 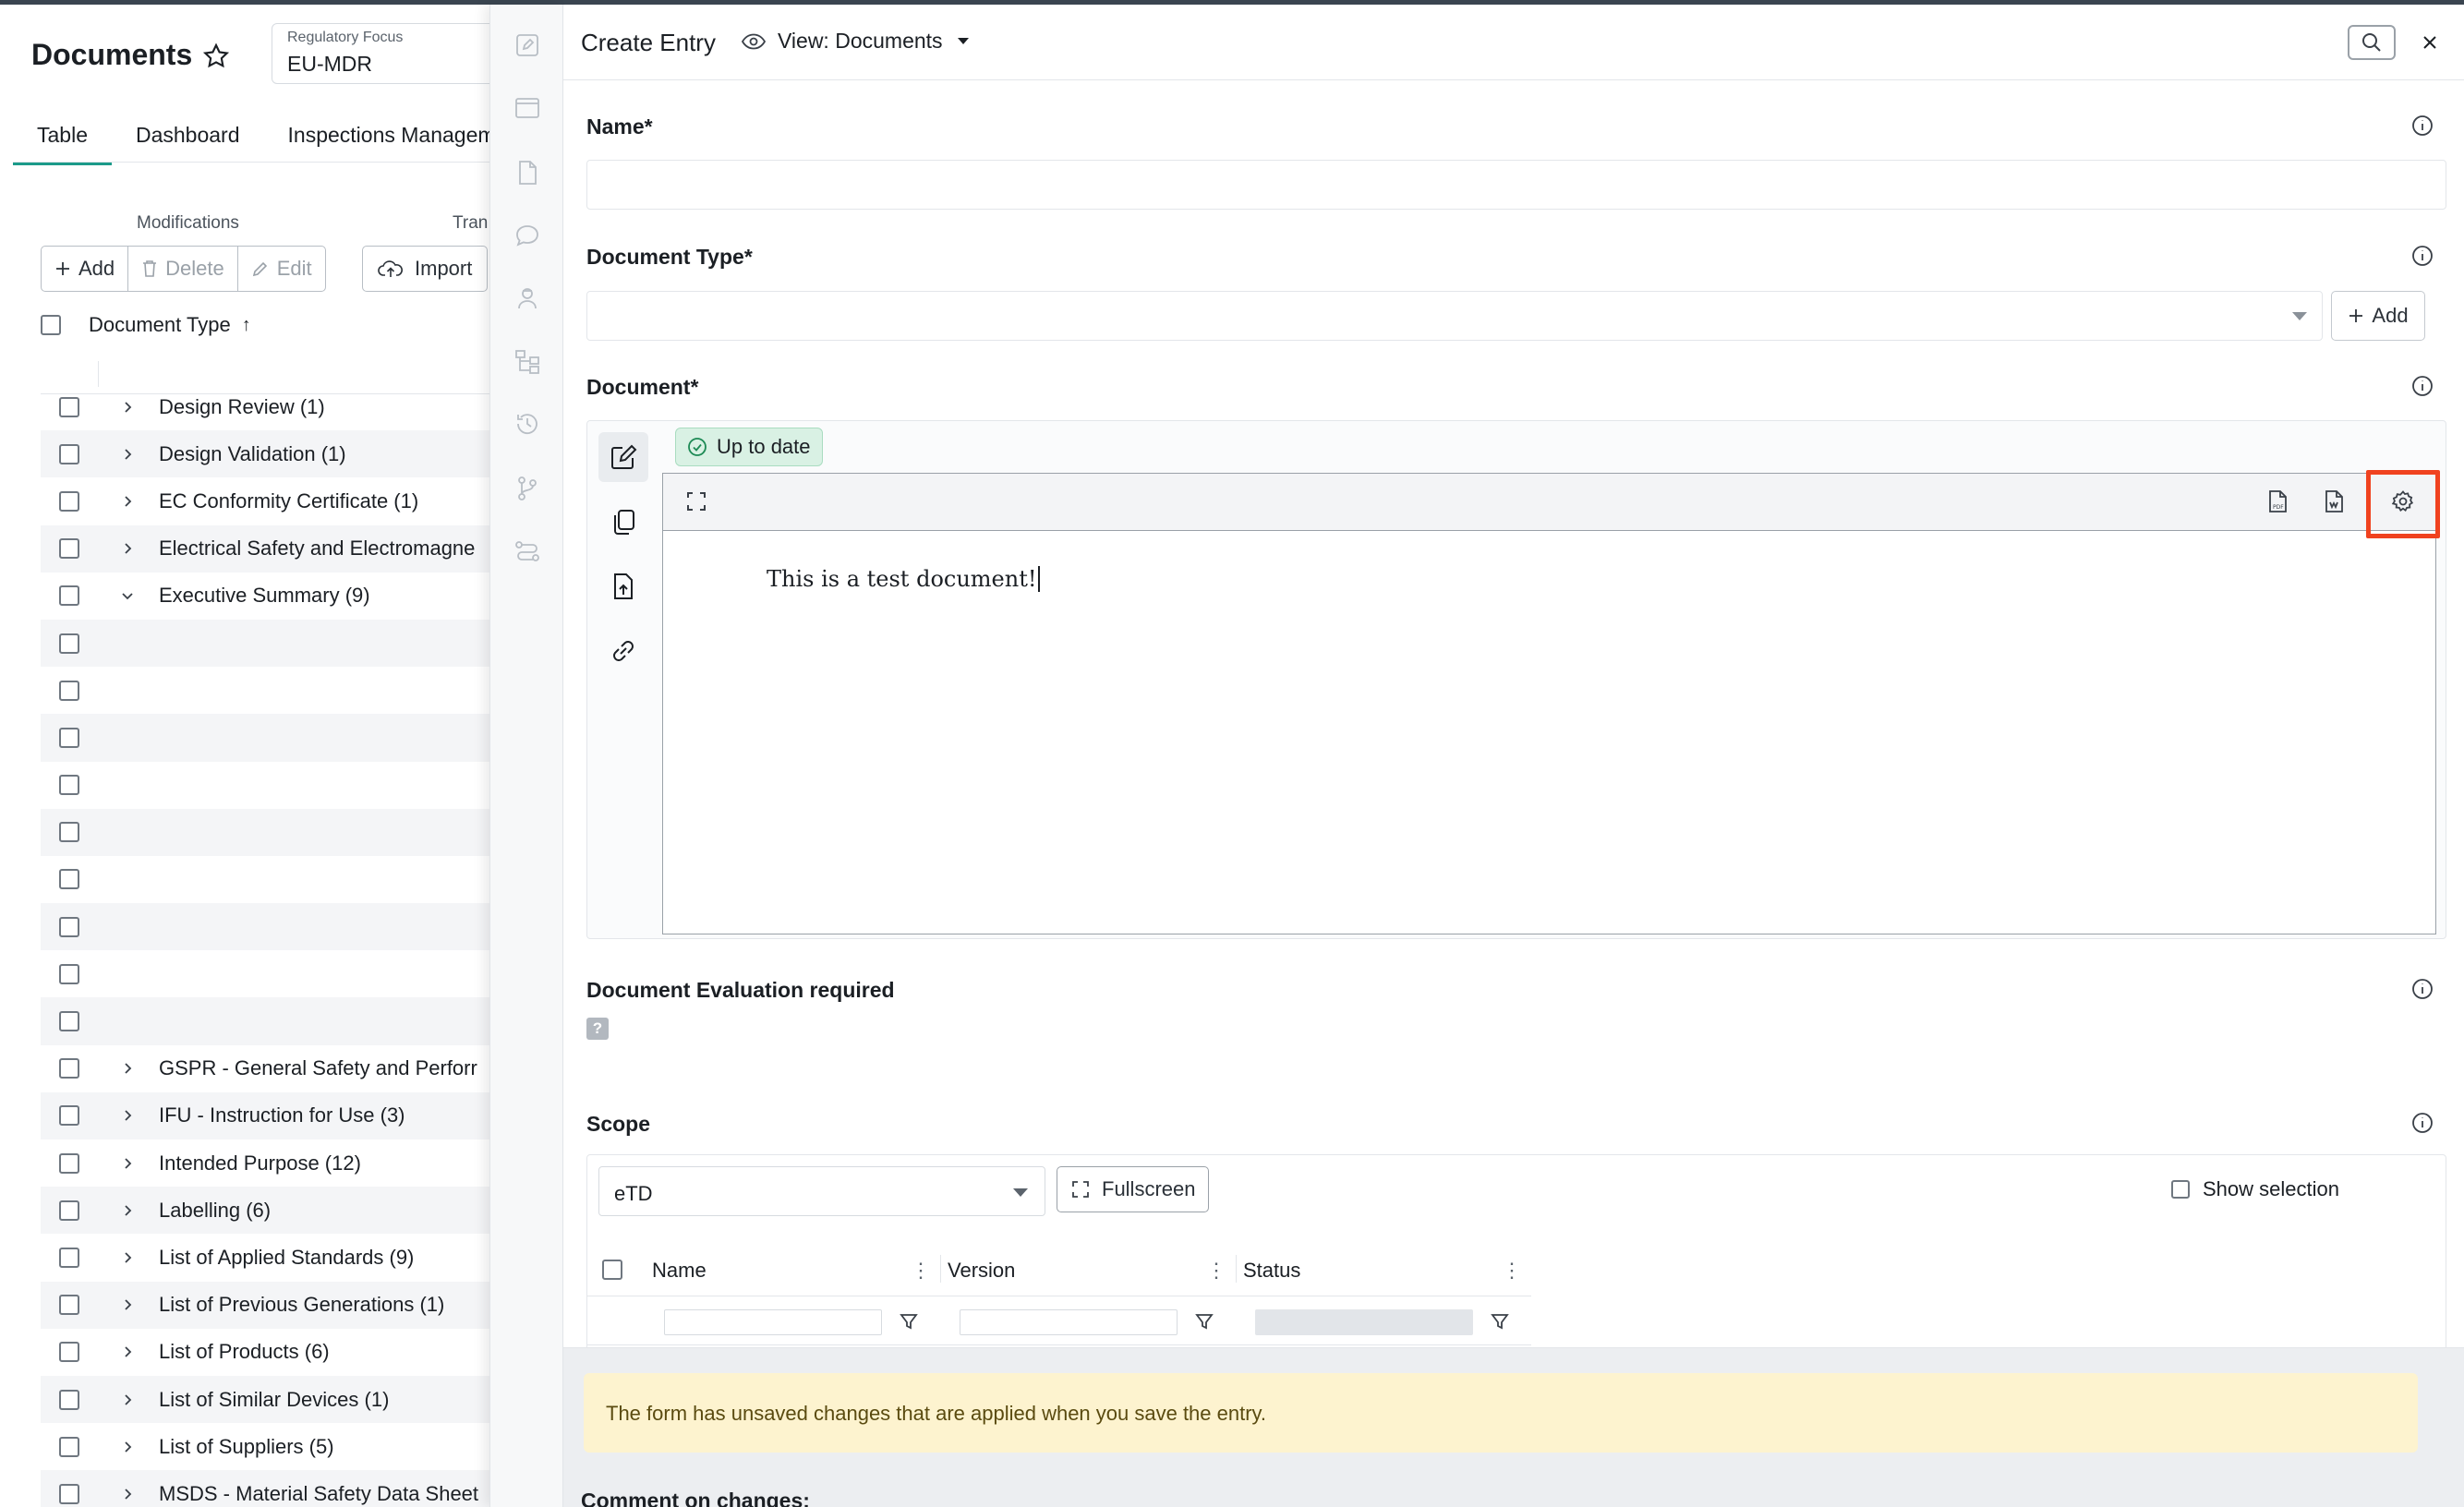 What do you see at coordinates (63, 137) in the screenshot?
I see `tab-table: Table` at bounding box center [63, 137].